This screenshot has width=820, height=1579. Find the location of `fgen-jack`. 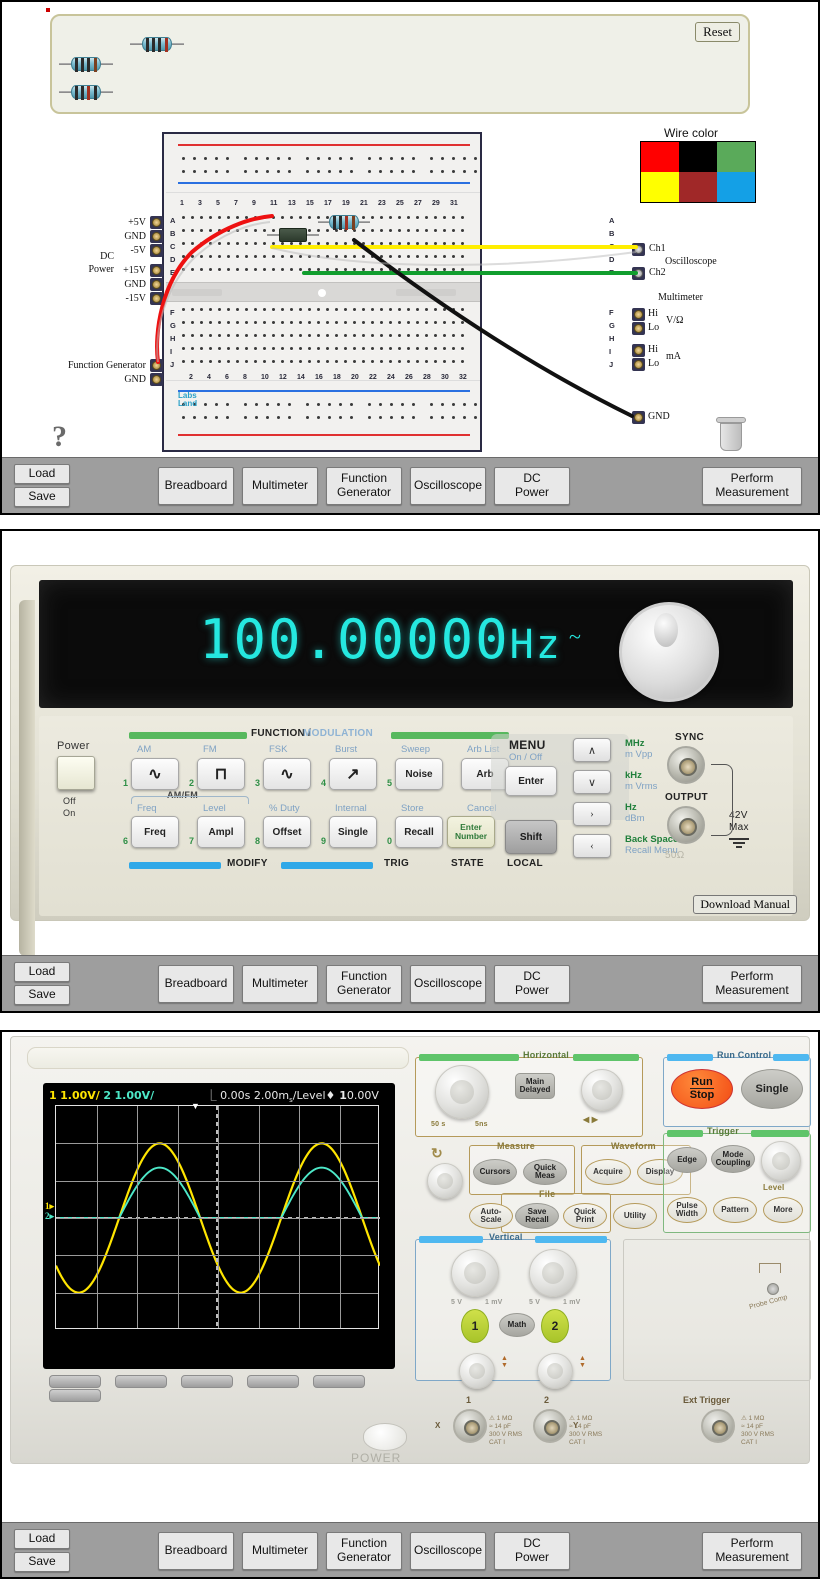

fgen-jack is located at coordinates (156, 365).